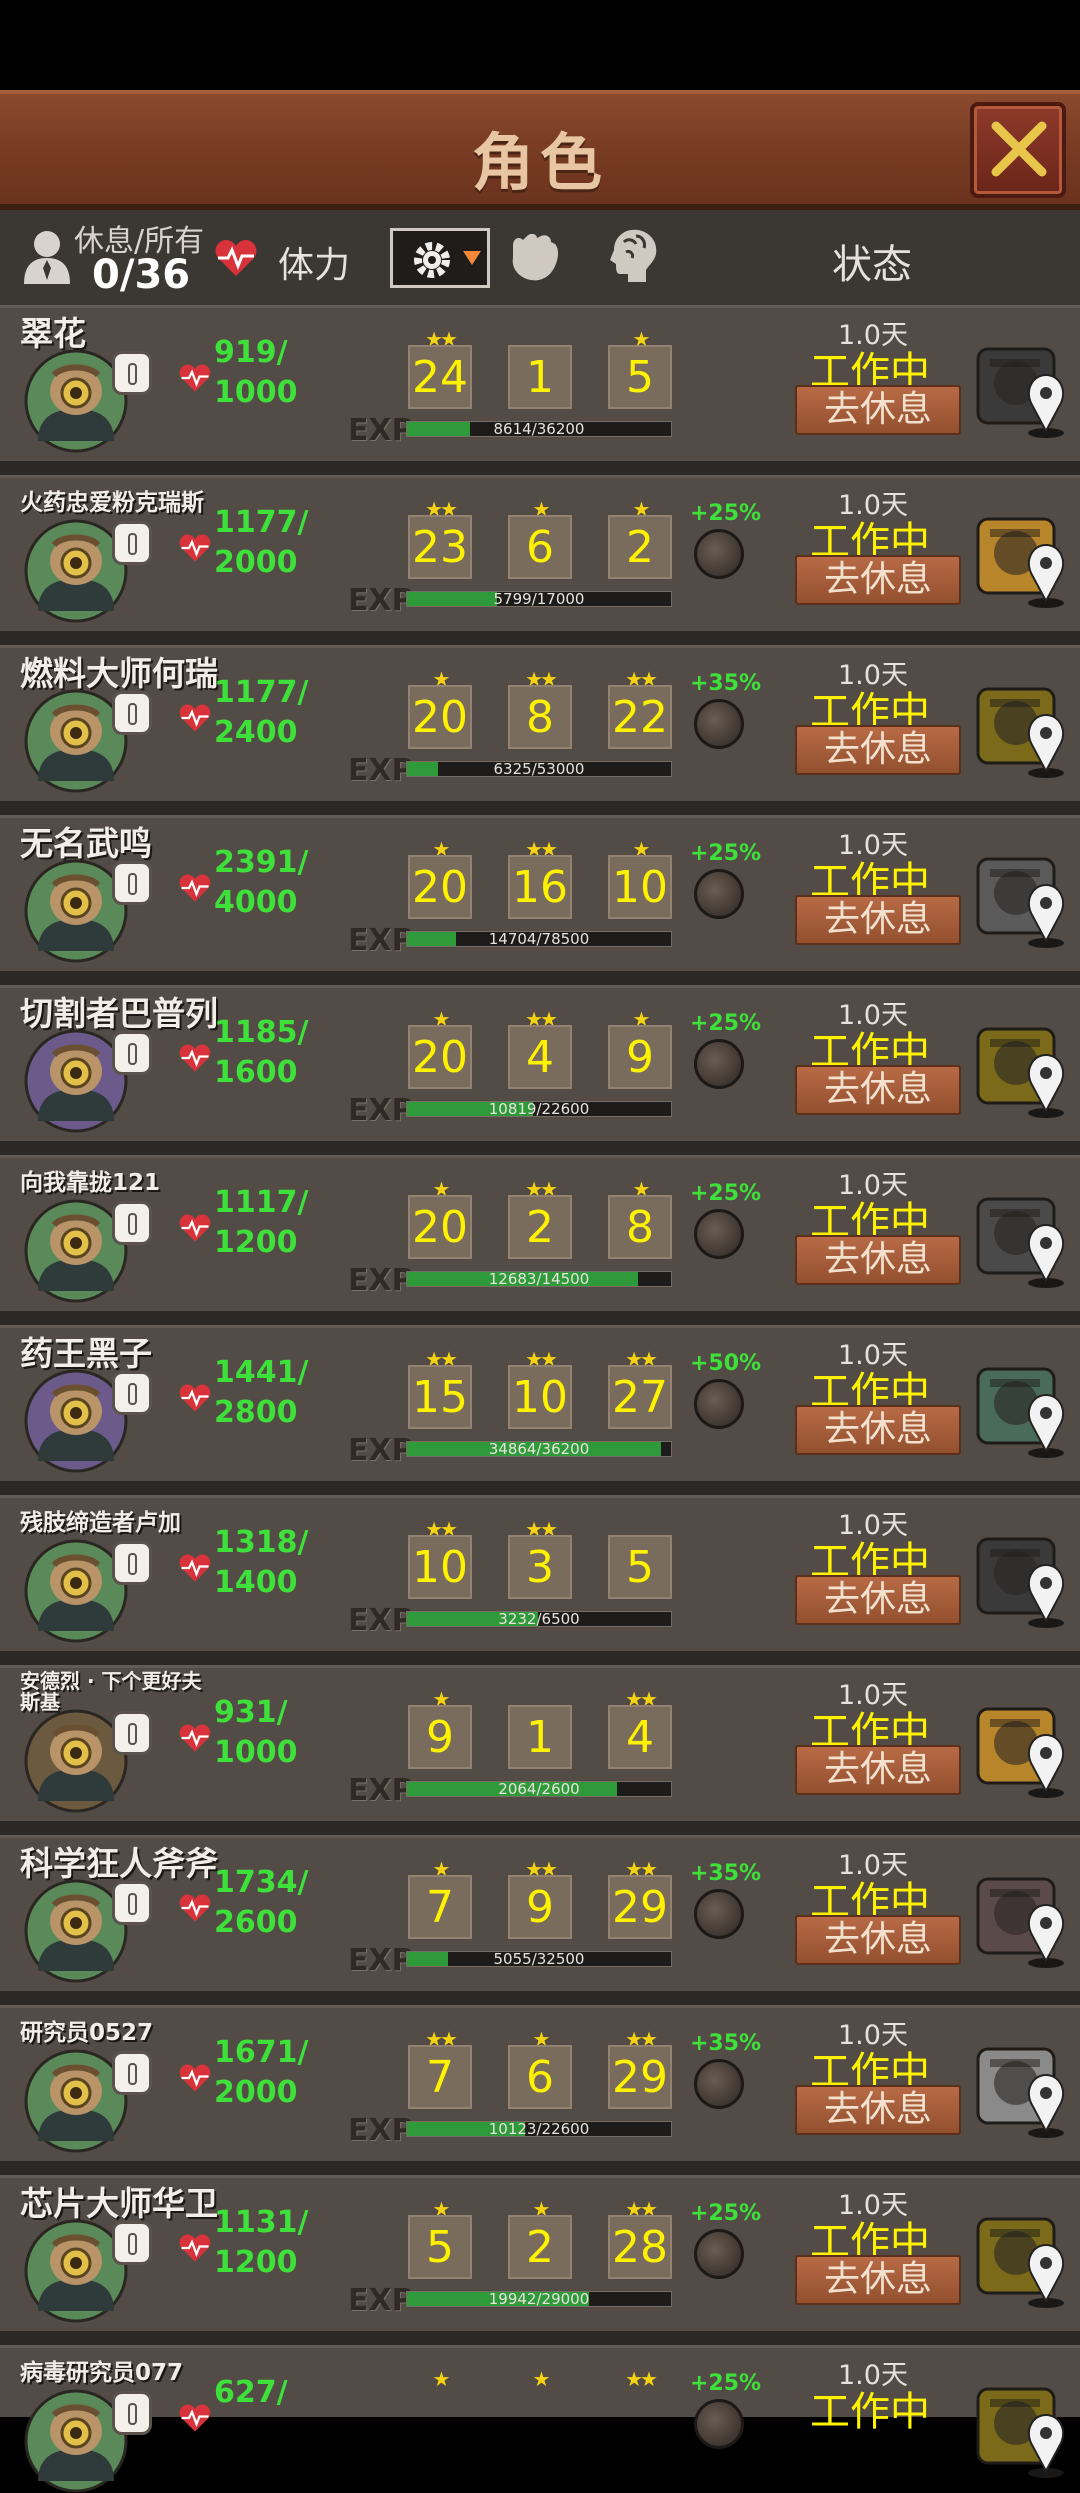 This screenshot has height=2493, width=1080. I want to click on close-button, so click(1018, 150).